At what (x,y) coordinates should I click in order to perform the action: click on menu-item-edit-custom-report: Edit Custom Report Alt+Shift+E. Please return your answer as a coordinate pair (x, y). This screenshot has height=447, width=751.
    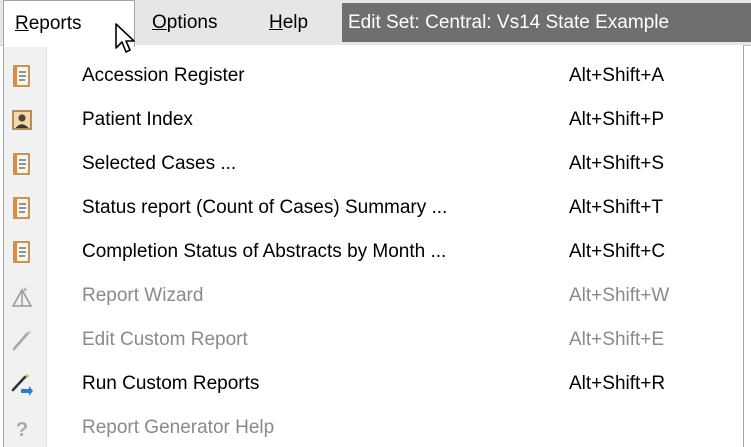
    Looking at the image, I should click on (373, 340).